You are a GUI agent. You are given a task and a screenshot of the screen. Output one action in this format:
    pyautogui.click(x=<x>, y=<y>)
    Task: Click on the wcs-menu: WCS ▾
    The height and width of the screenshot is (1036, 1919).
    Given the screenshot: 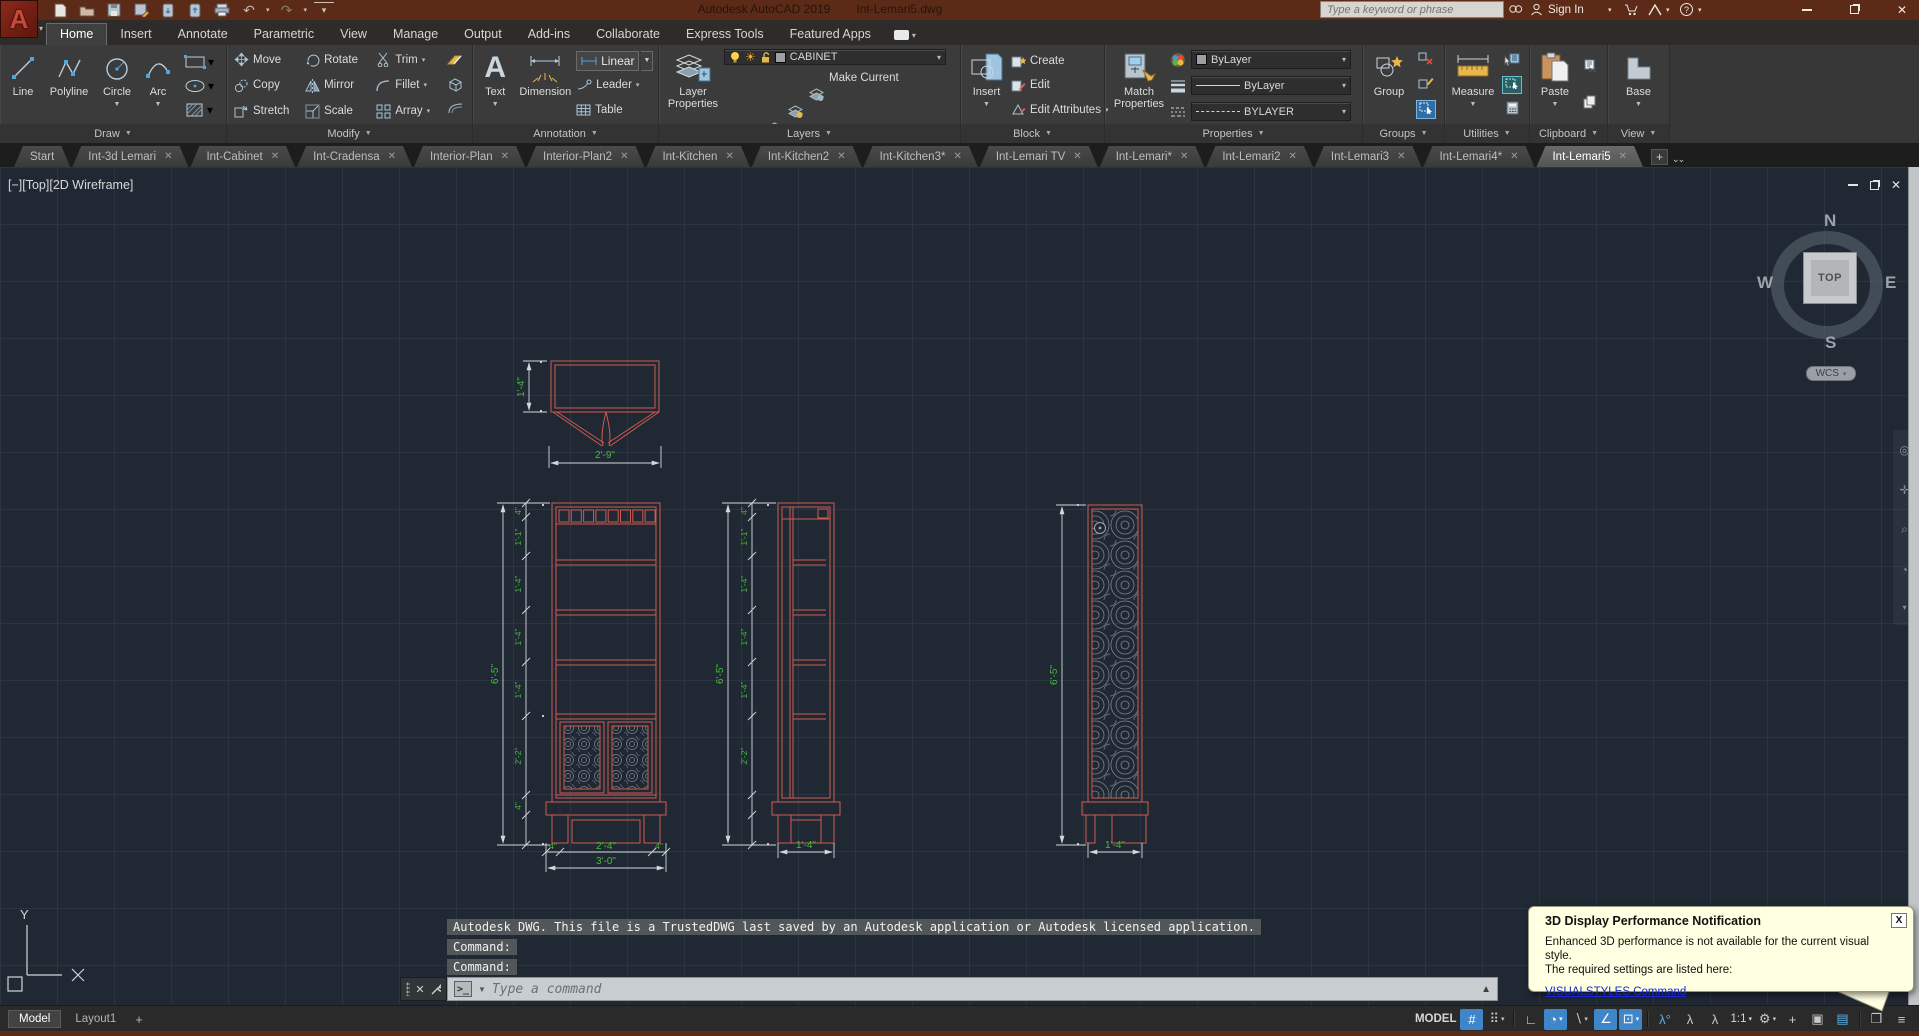 What is the action you would take?
    pyautogui.click(x=1831, y=373)
    